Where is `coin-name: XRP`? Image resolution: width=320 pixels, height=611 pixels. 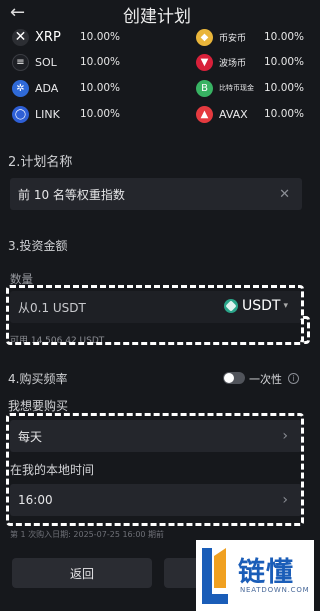 coin-name: XRP is located at coordinates (48, 37).